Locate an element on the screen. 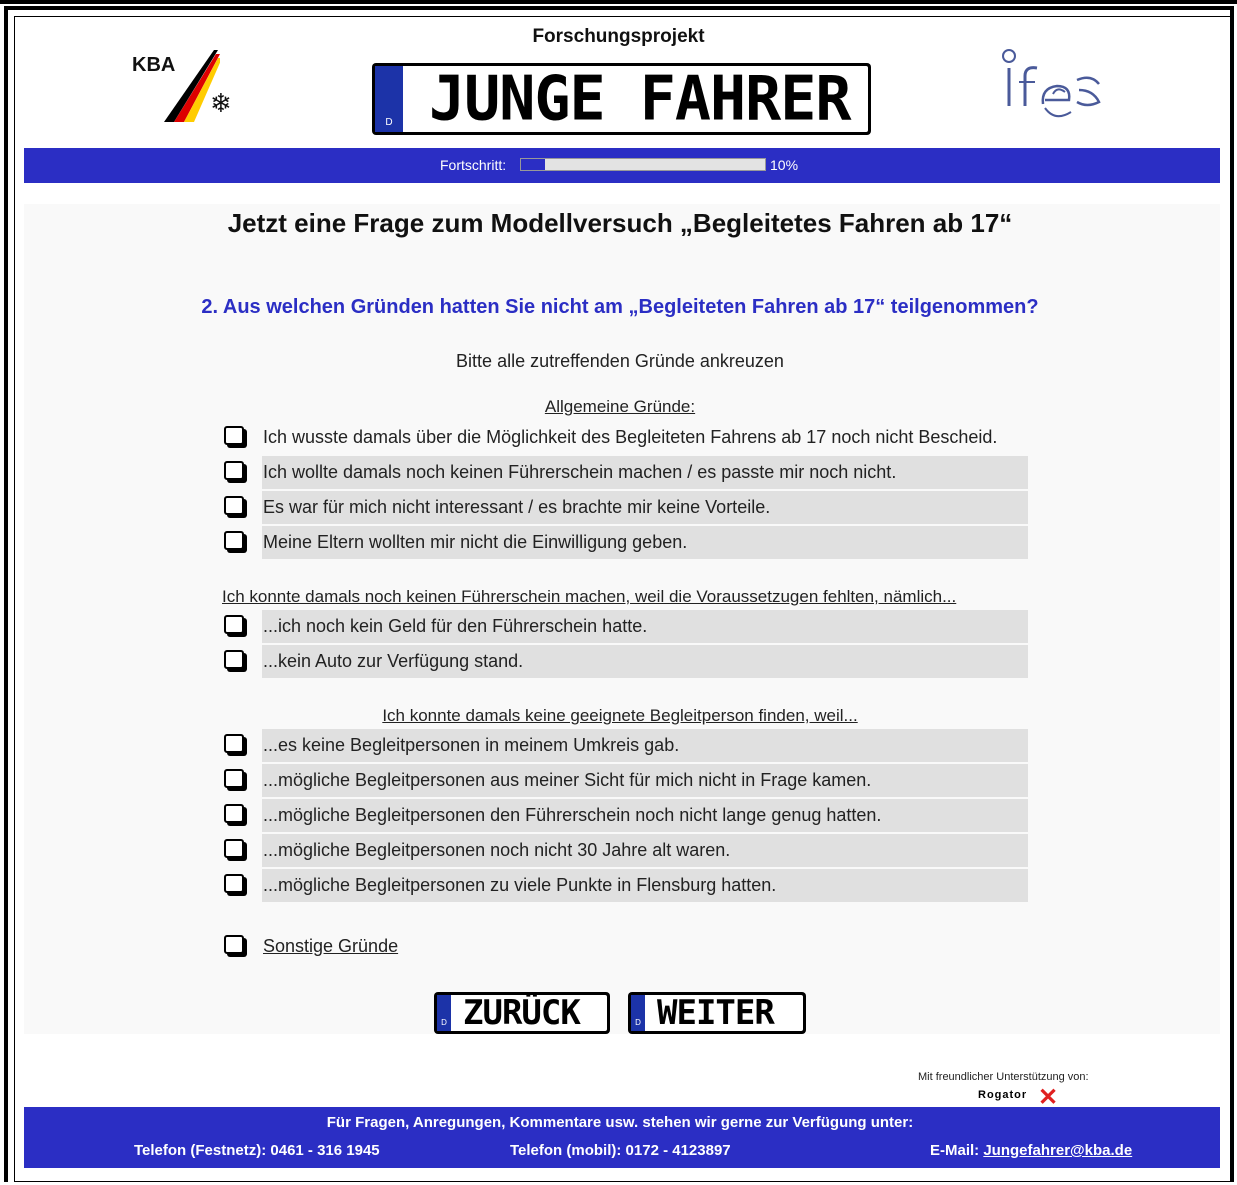  footer-email: E-Mail: Jungefahrer@kba.de is located at coordinates (1031, 1150).